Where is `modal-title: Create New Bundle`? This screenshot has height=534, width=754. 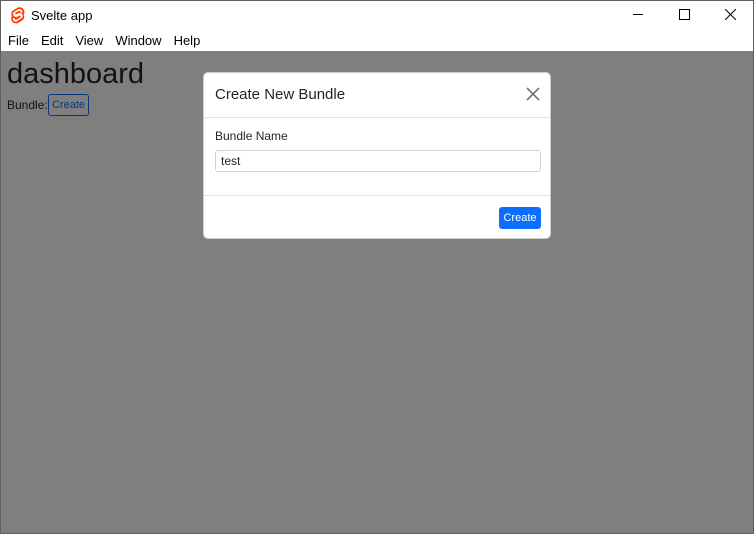
modal-title: Create New Bundle is located at coordinates (280, 94).